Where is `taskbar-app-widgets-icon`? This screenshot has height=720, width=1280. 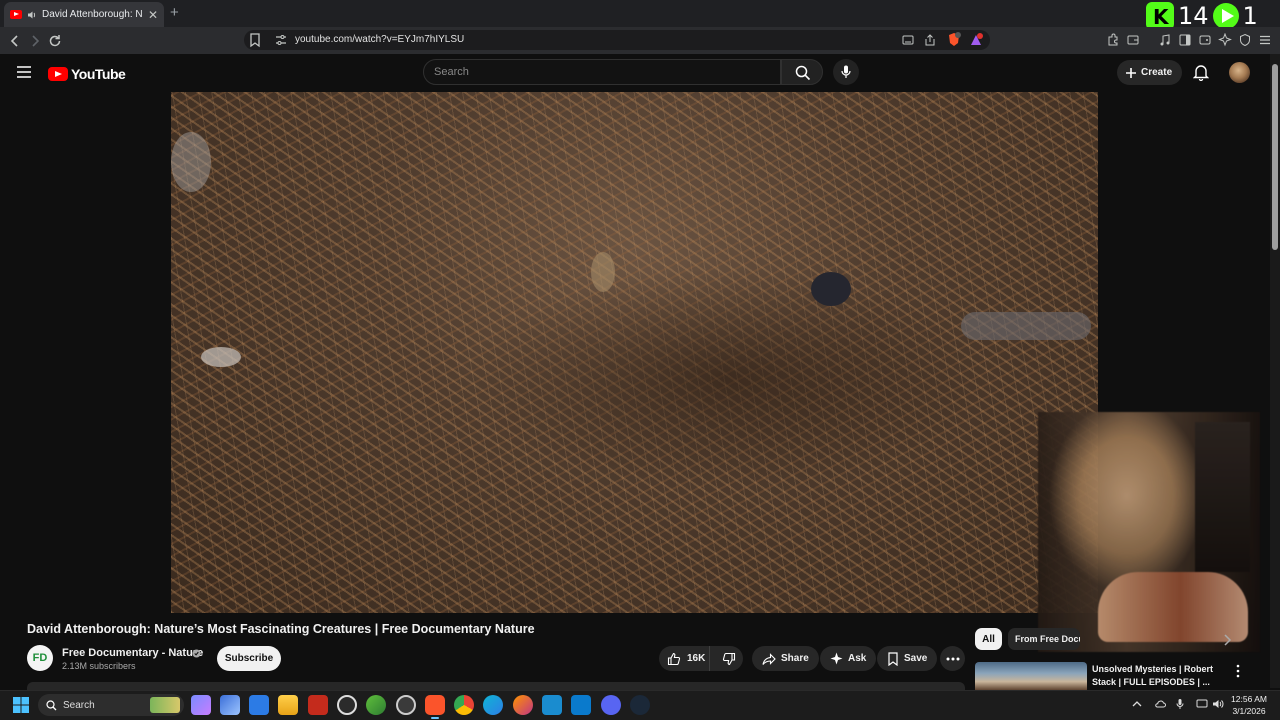 taskbar-app-widgets-icon is located at coordinates (201, 705).